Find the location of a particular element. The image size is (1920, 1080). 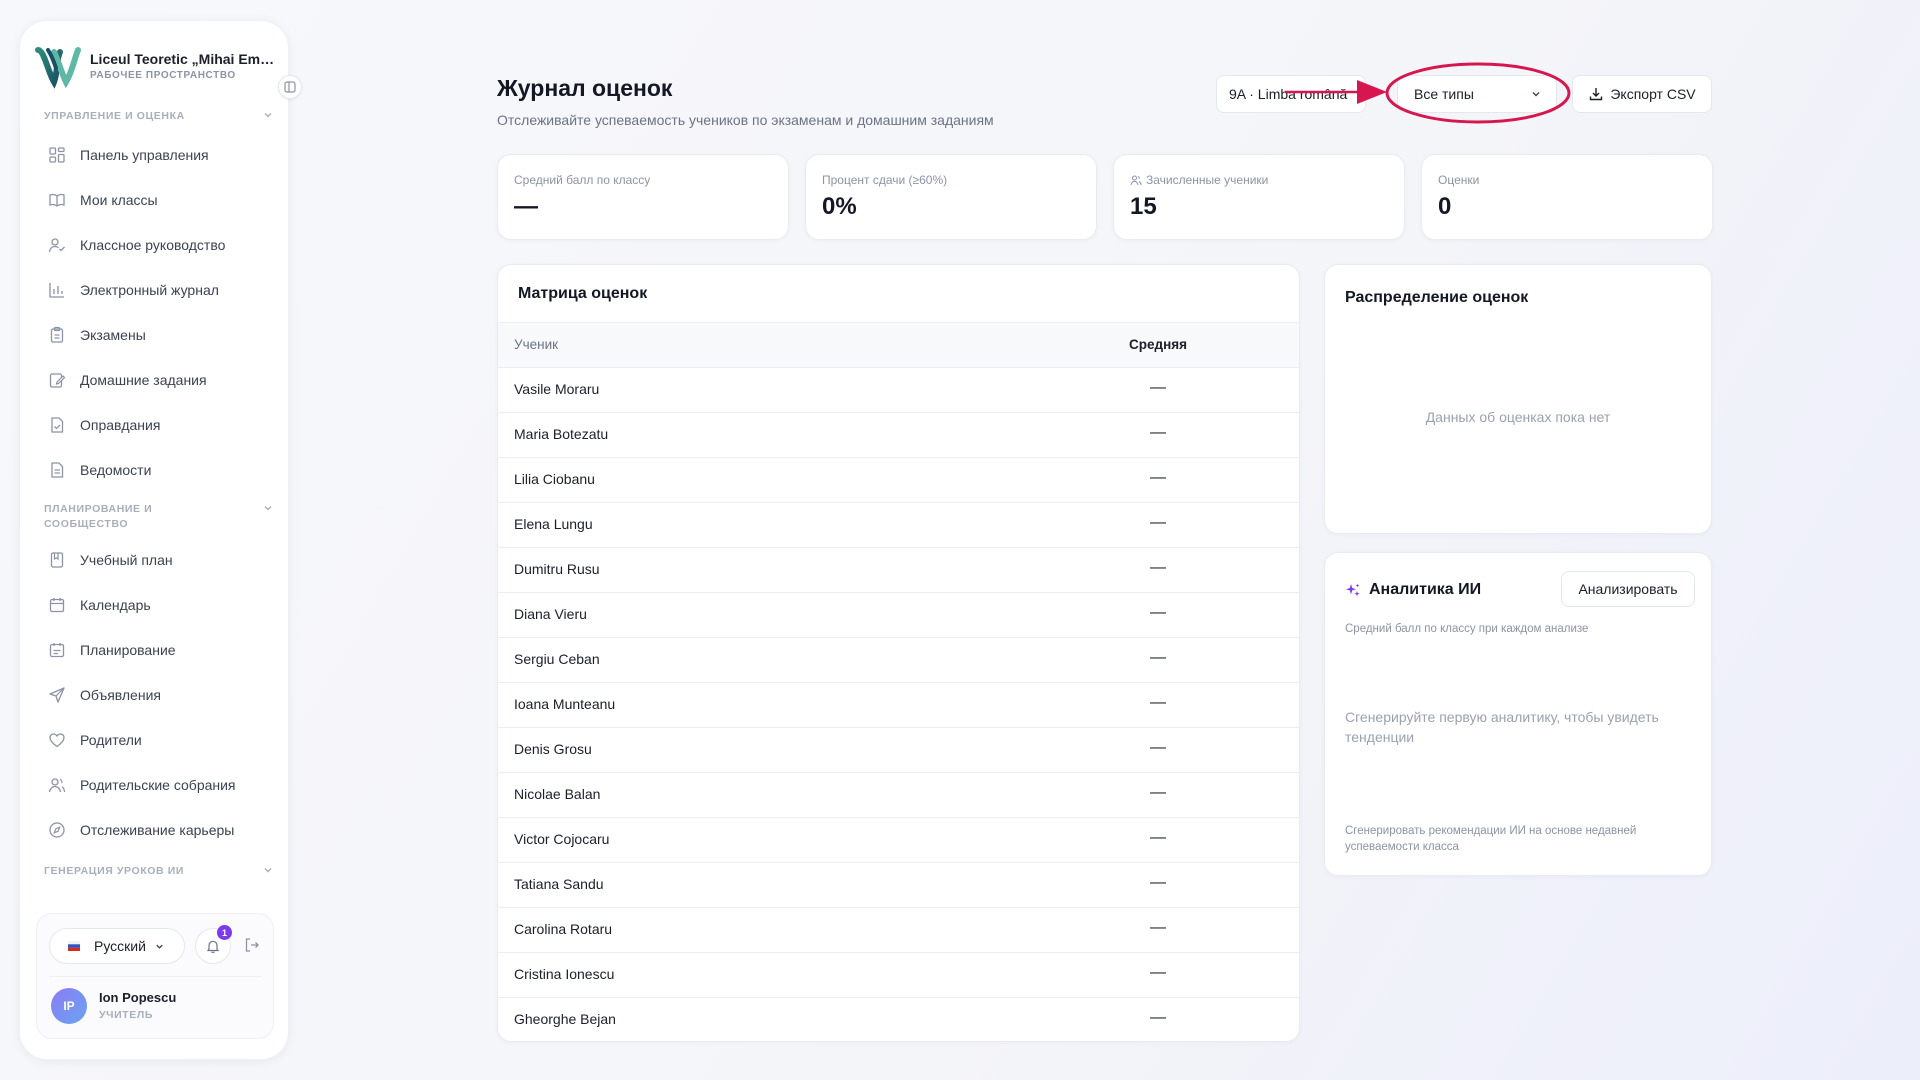

type-filter-value: Все типы is located at coordinates (1444, 94).